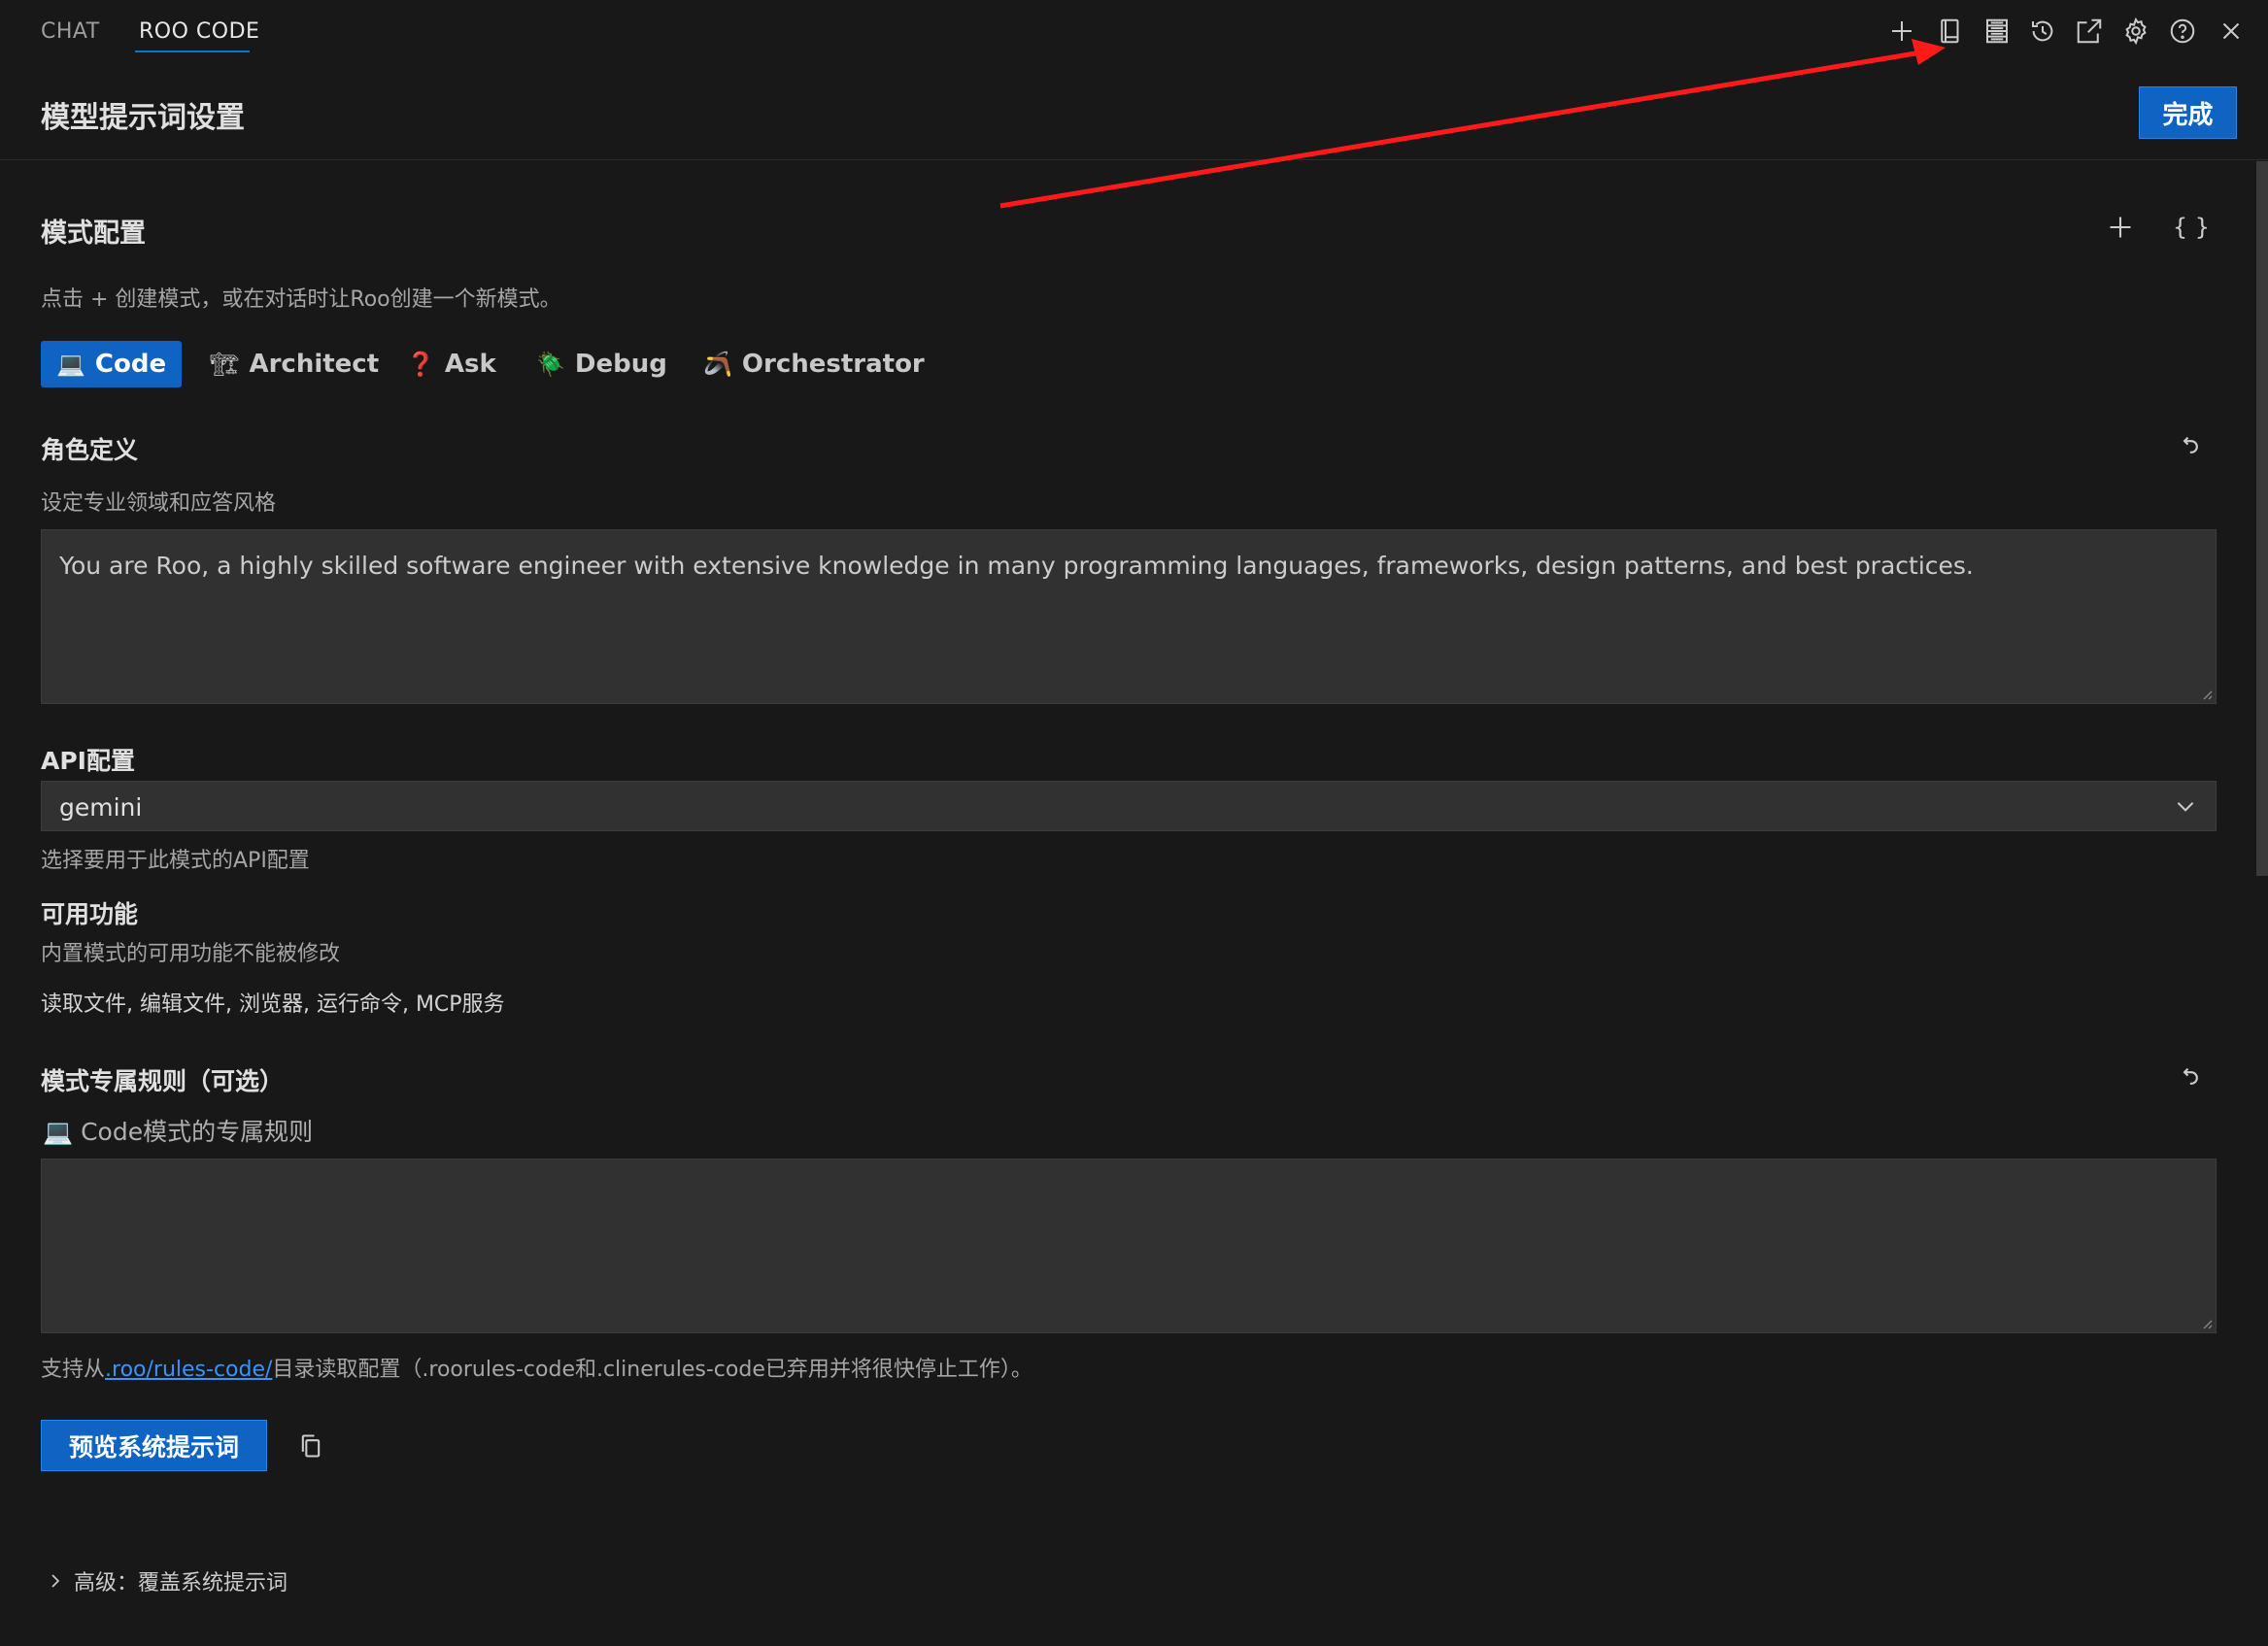 Image resolution: width=2268 pixels, height=1646 pixels. I want to click on mode-label: Orchestrator, so click(834, 365).